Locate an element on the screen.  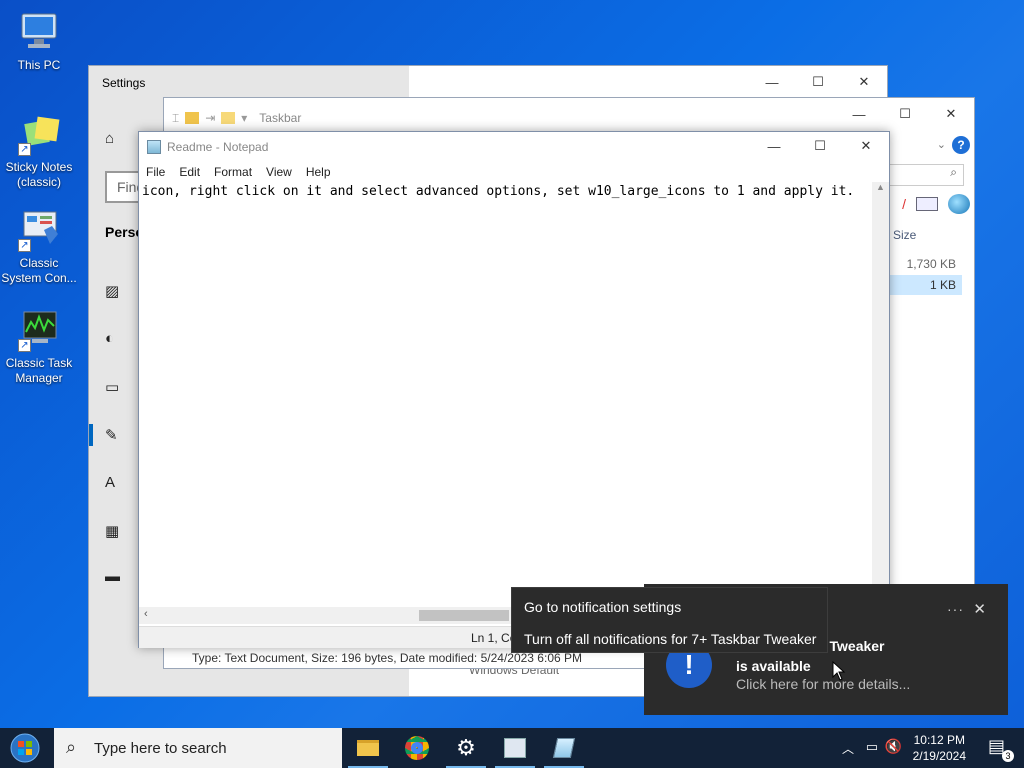
new-folder-icon is located at coordinates (228, 118).